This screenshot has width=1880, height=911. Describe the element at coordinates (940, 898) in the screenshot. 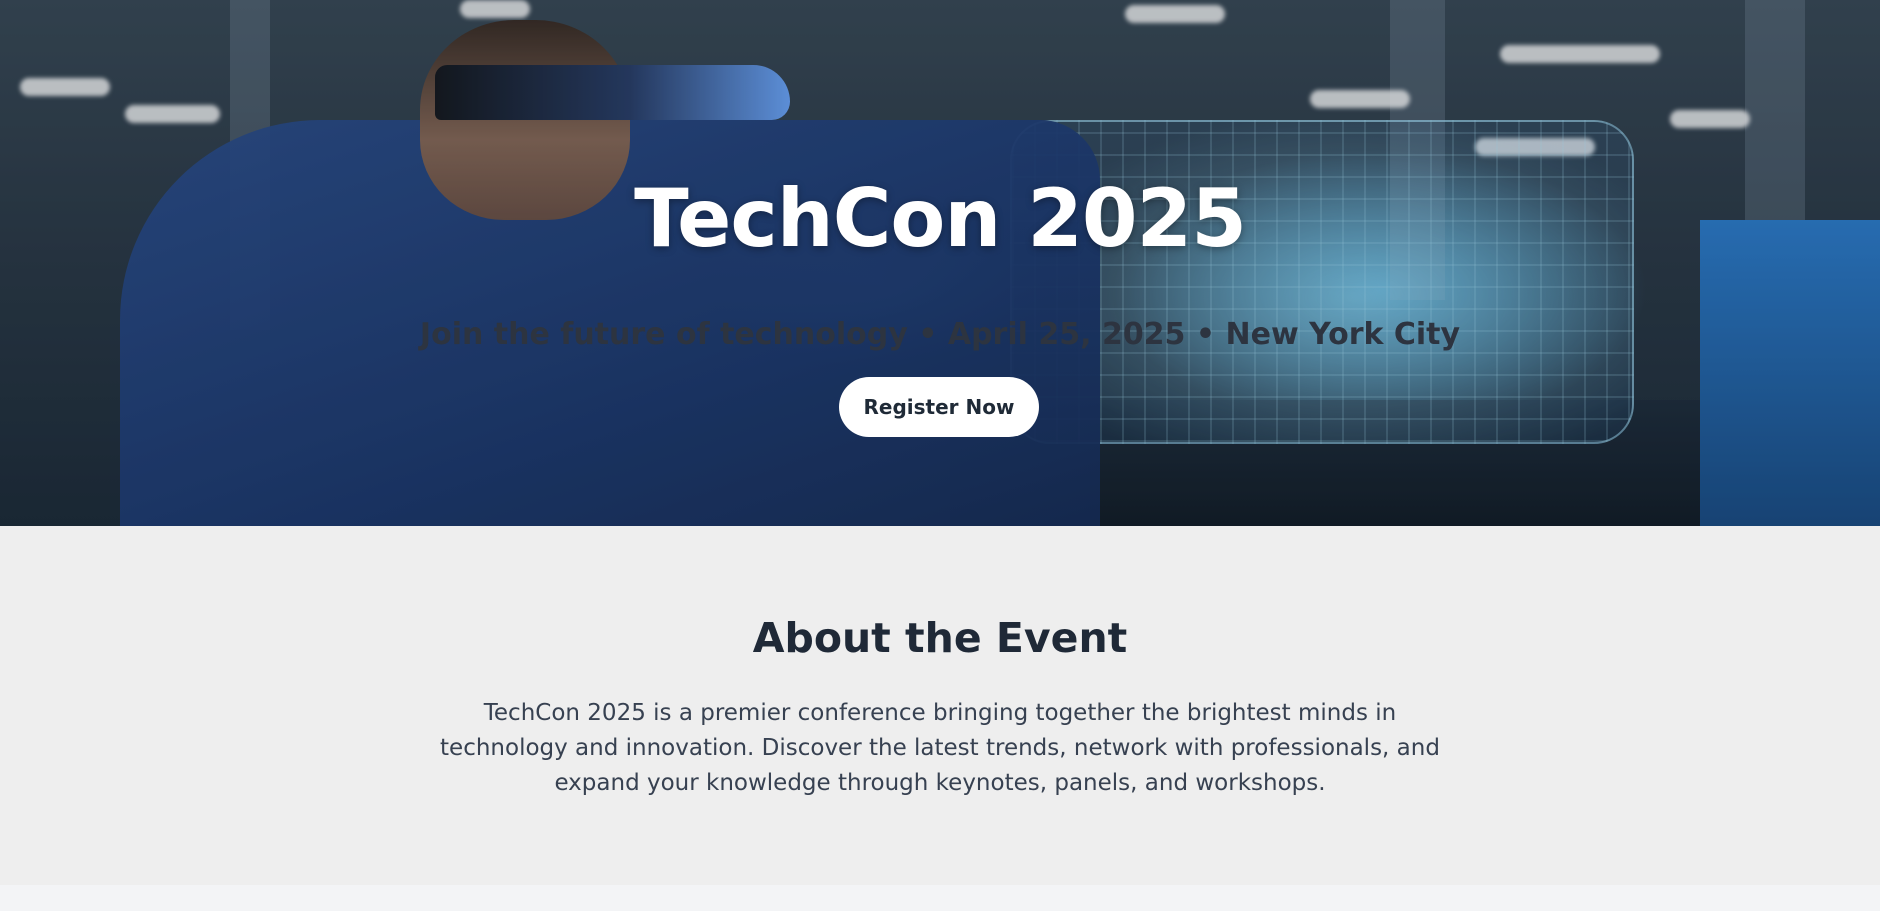

I see `next-section-edge` at that location.